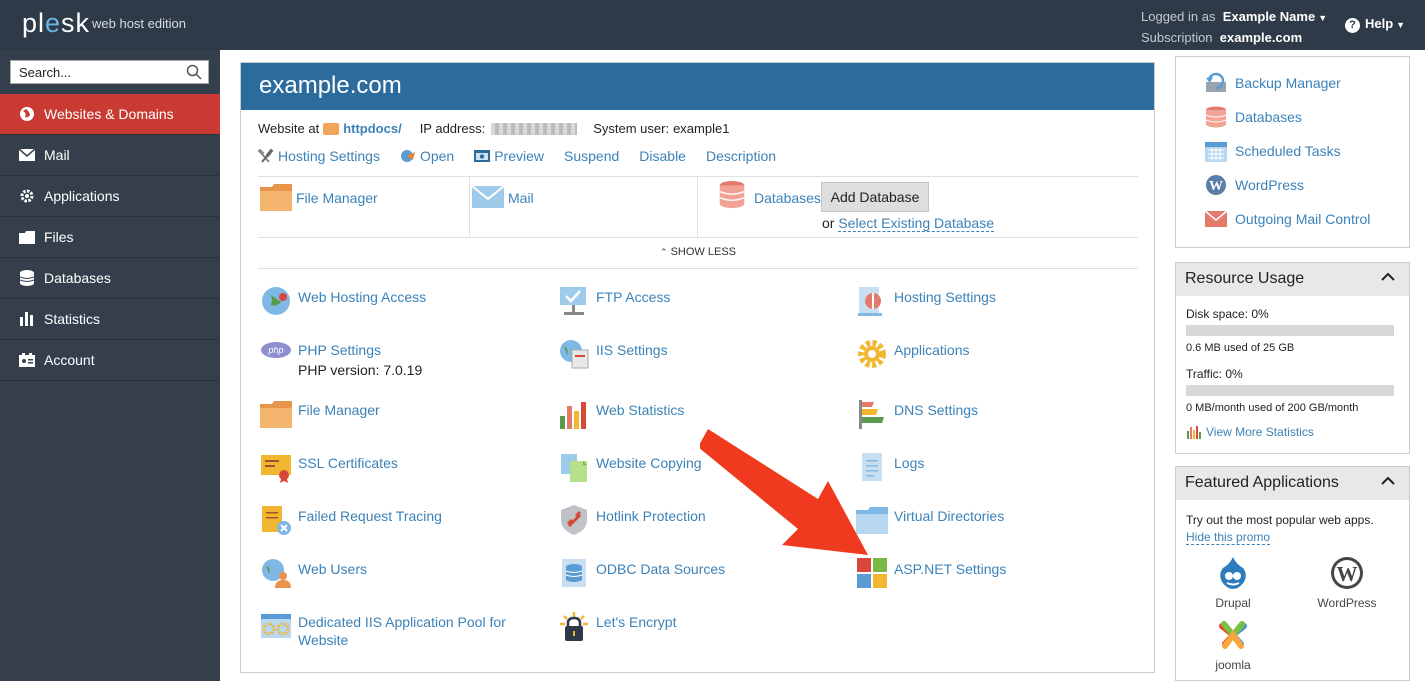 This screenshot has height=681, width=1425. Describe the element at coordinates (621, 414) in the screenshot. I see `tool-web-statistics: Web Statistics` at that location.